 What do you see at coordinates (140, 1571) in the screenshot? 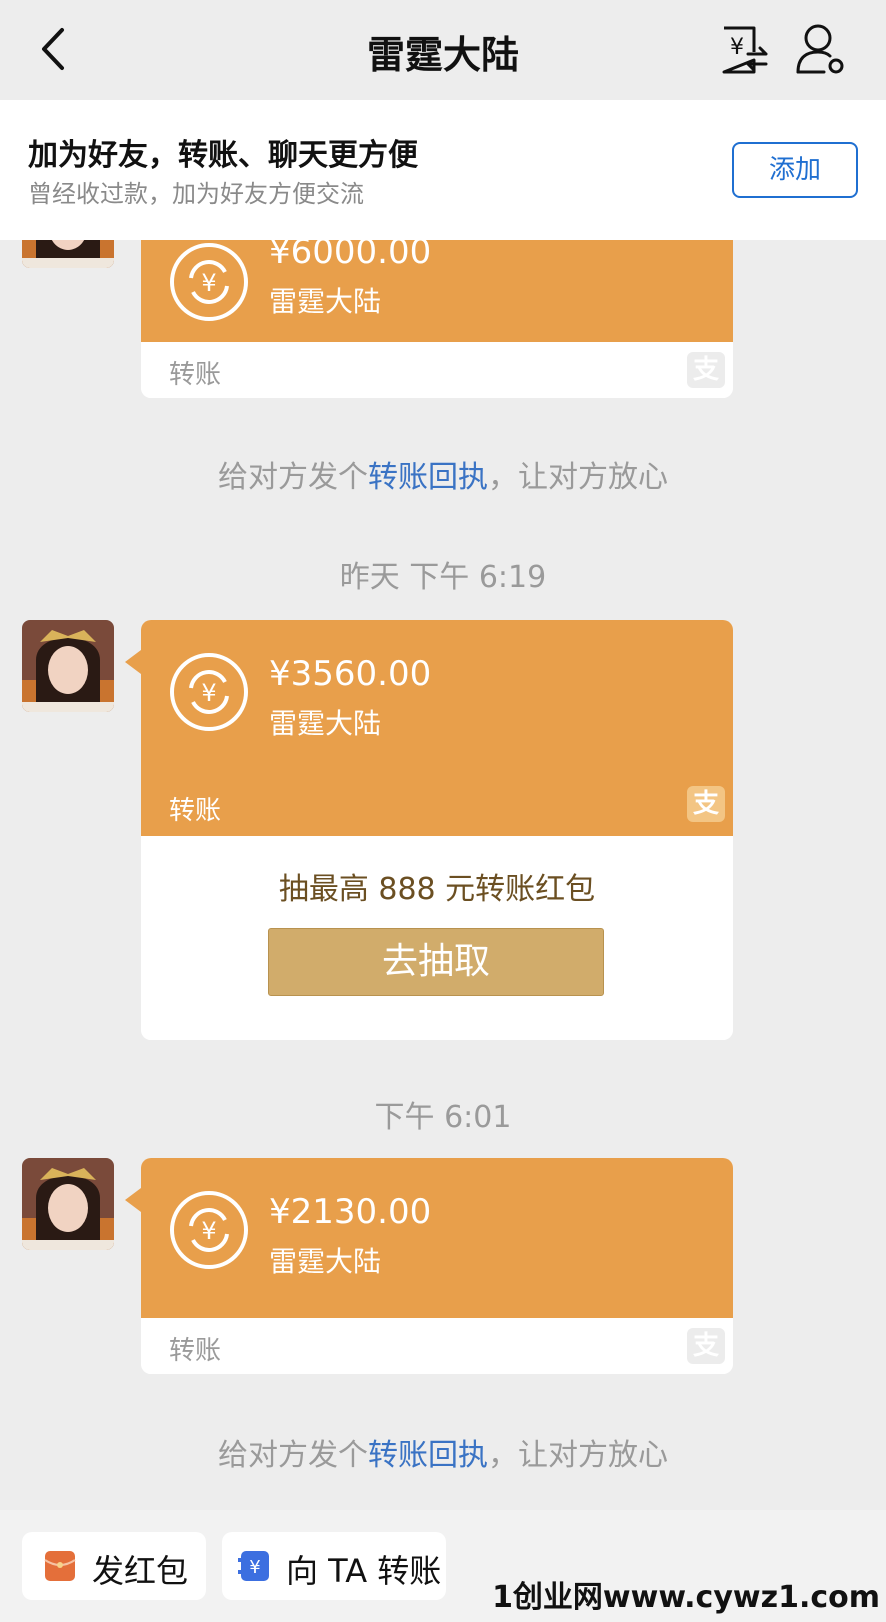
I see `red-packet-label: 发红包` at bounding box center [140, 1571].